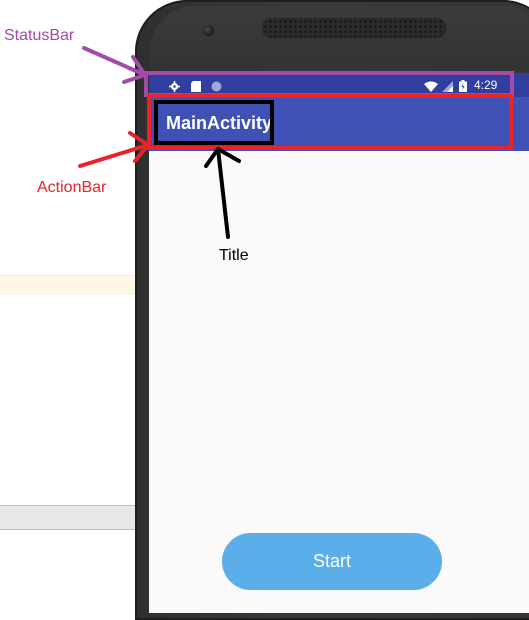 Image resolution: width=529 pixels, height=620 pixels. I want to click on status-time: 4:29, so click(486, 85).